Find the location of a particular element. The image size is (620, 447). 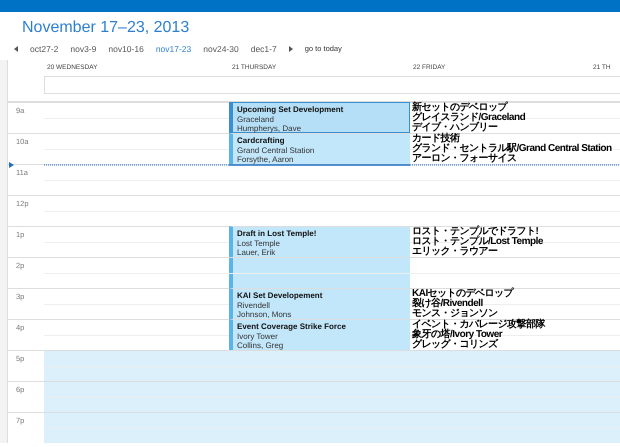

event-organizer: Forsythe, Aaron is located at coordinates (265, 159).